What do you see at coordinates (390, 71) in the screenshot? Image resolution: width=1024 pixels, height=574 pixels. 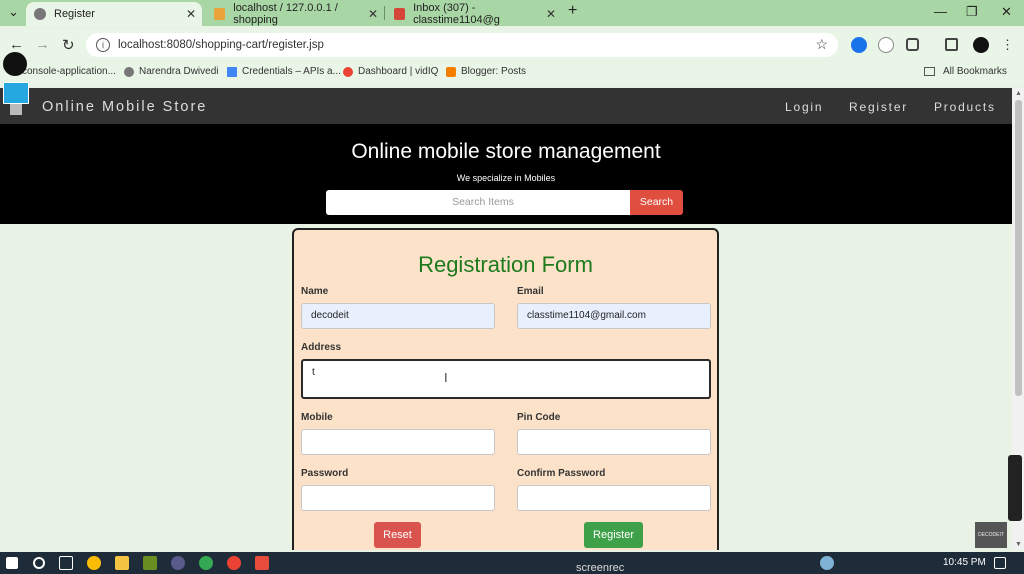 I see `bookmark-item: Dashboard | vidIQ` at bounding box center [390, 71].